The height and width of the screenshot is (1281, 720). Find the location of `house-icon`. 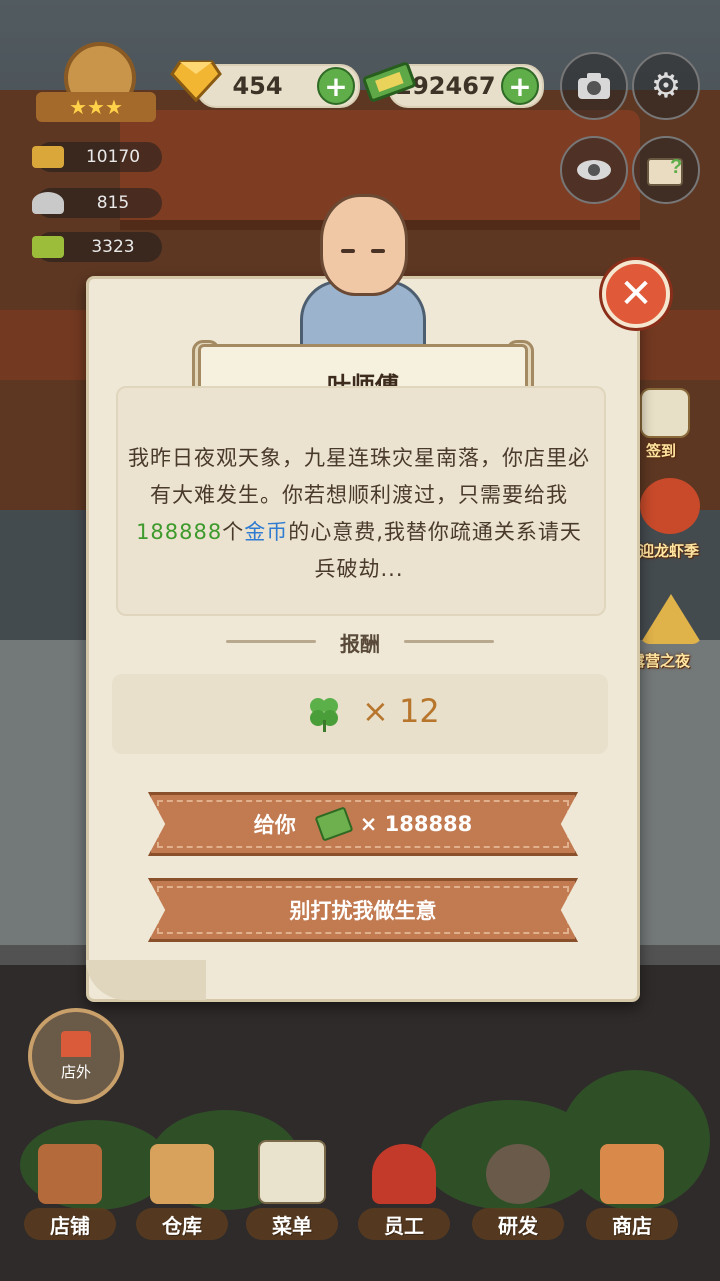

house-icon is located at coordinates (76, 1043).